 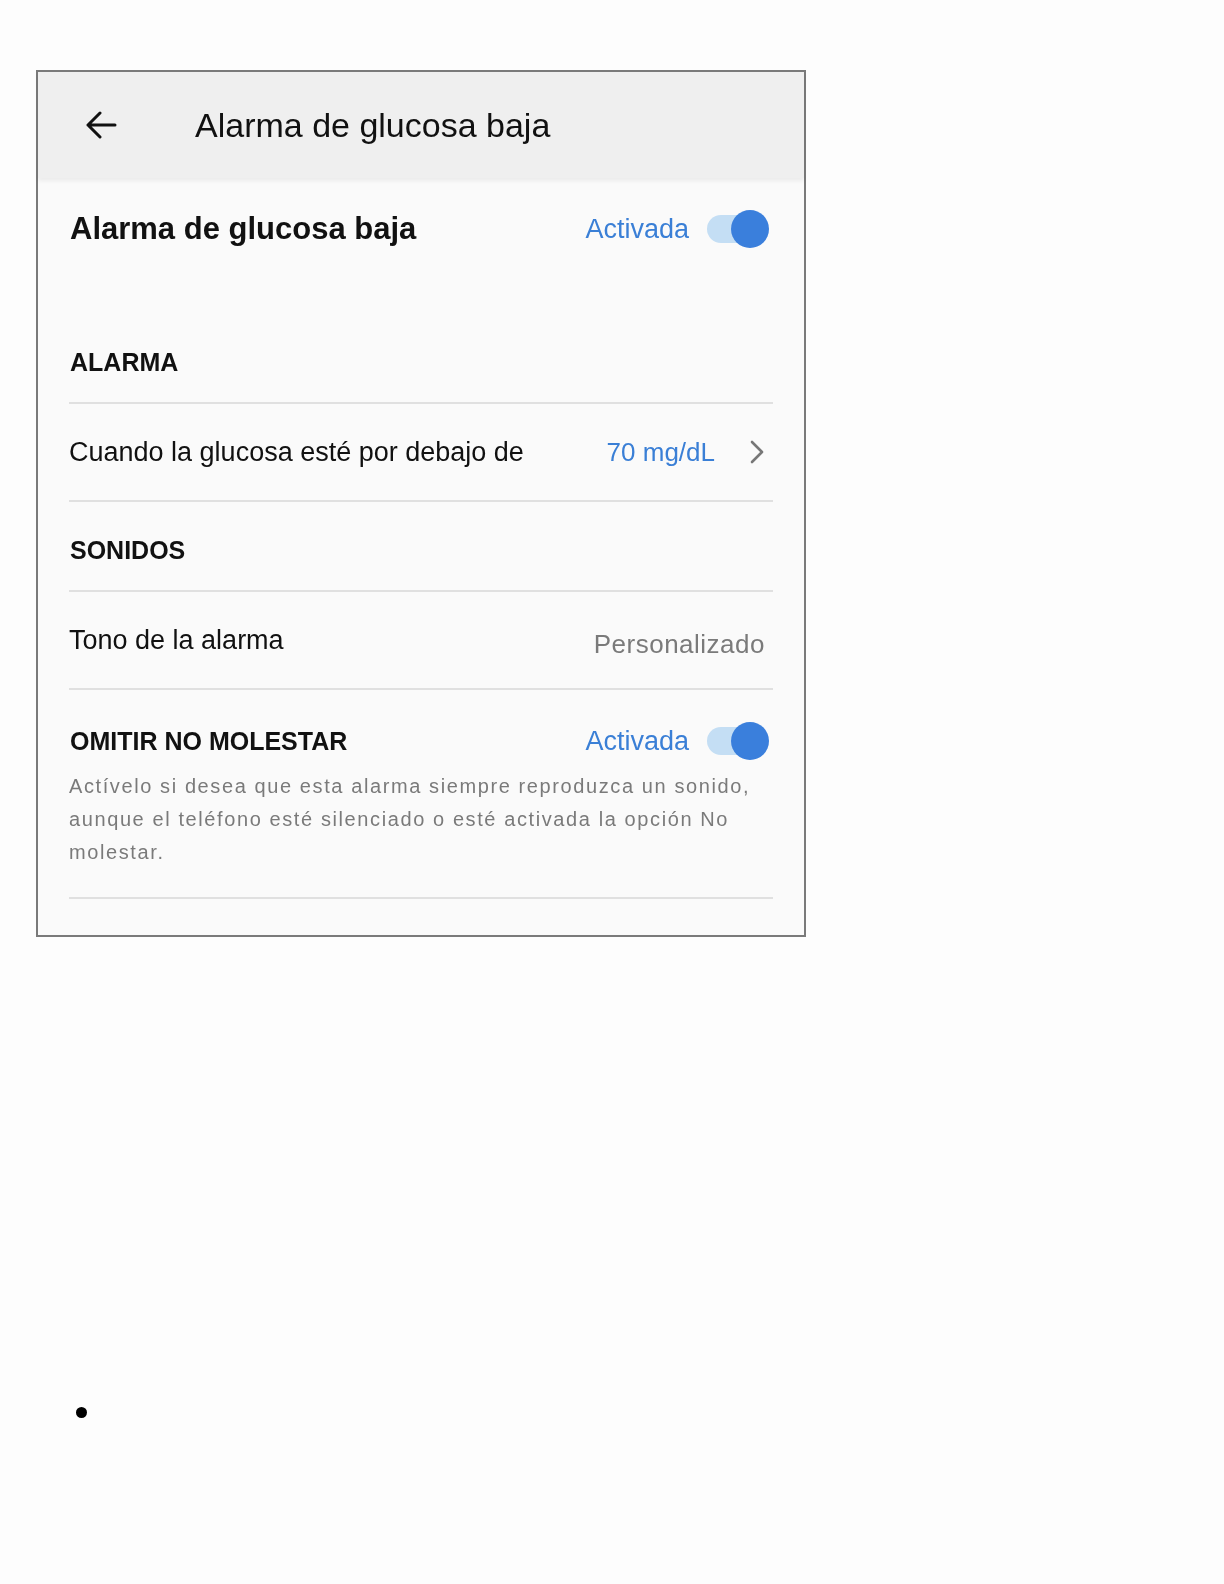 What do you see at coordinates (338, 452) in the screenshot?
I see `setting-label: Cuando la glucosa esté por debajo de` at bounding box center [338, 452].